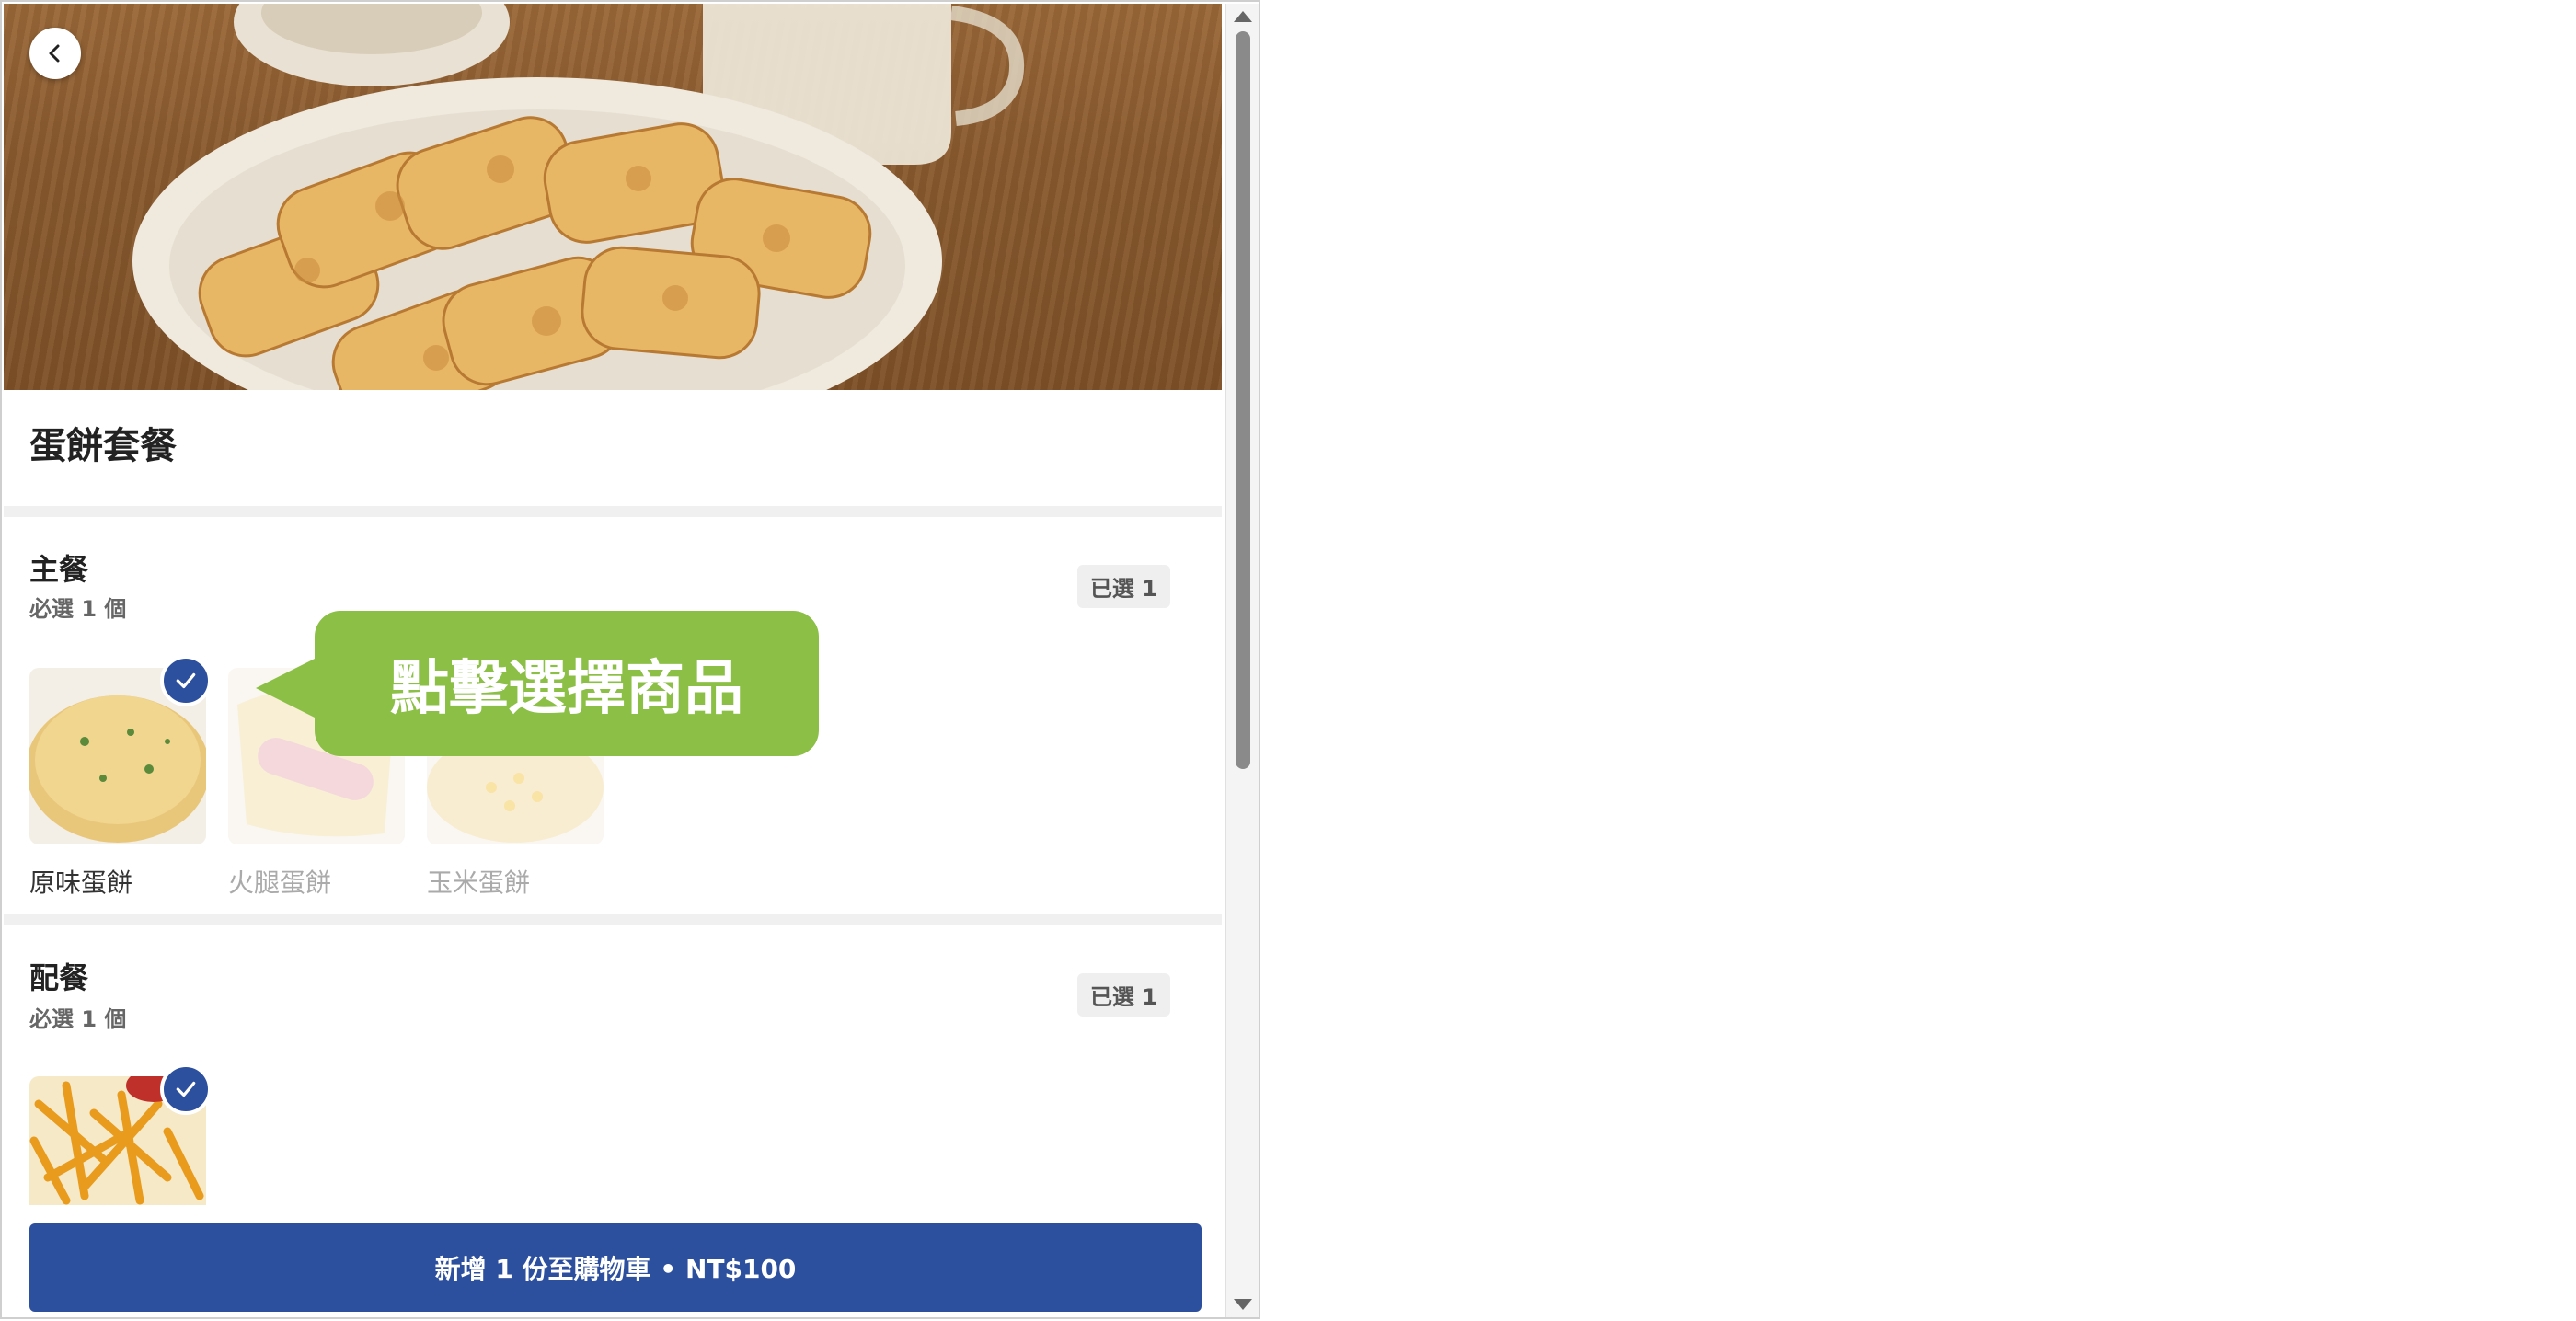  I want to click on side-dish-requirement: 必選 1 個, so click(78, 1019).